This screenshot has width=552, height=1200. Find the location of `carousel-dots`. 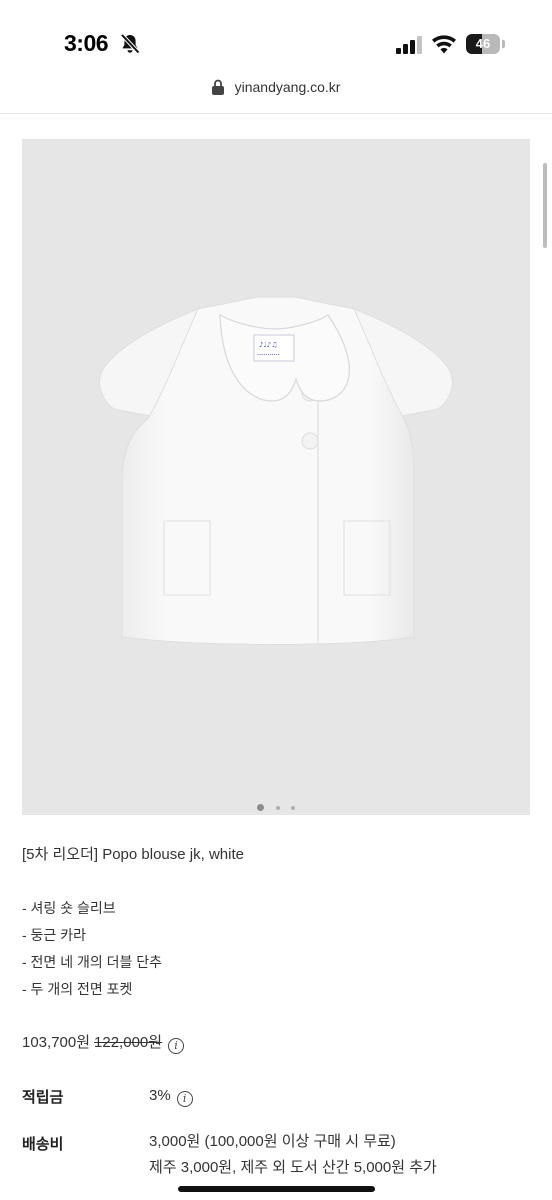

carousel-dots is located at coordinates (276, 804).